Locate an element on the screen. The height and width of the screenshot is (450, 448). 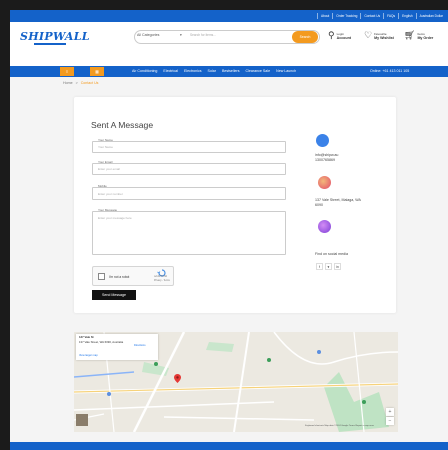
social-title: Find on social media is located at coordinates (331, 254).